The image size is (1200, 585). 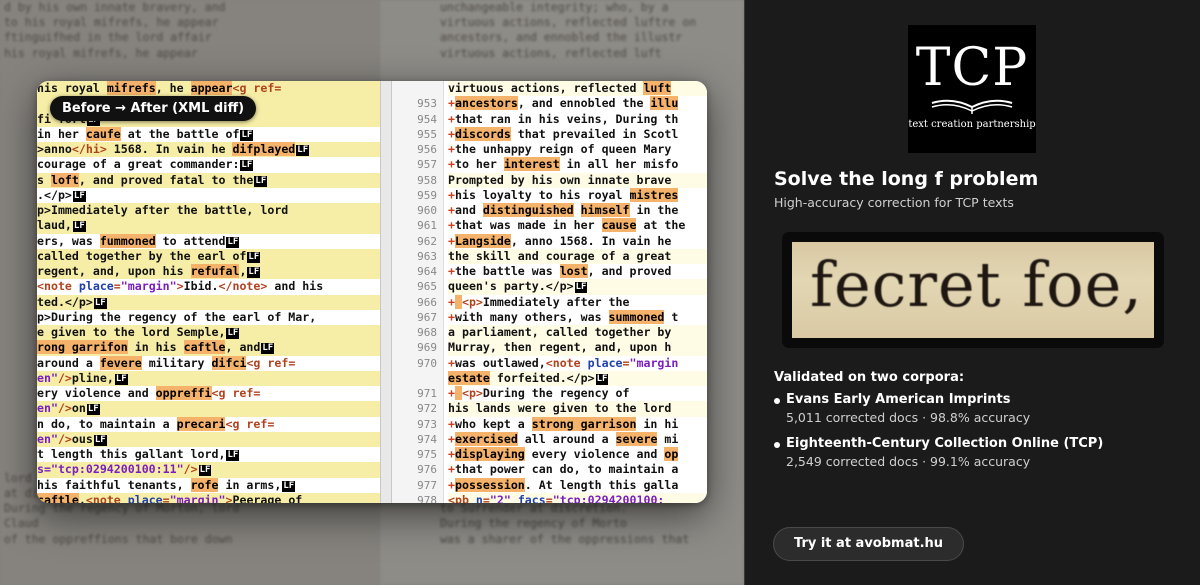 I want to click on code-line: +the unhappy reign of queen Mary, so click(x=577, y=150).